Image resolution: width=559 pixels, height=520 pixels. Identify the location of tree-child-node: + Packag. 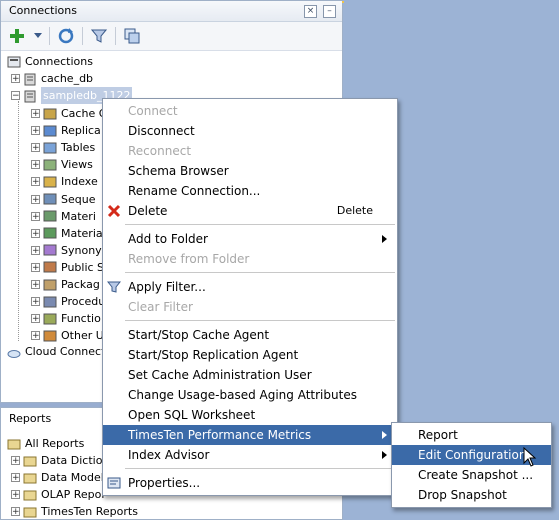
(65, 284).